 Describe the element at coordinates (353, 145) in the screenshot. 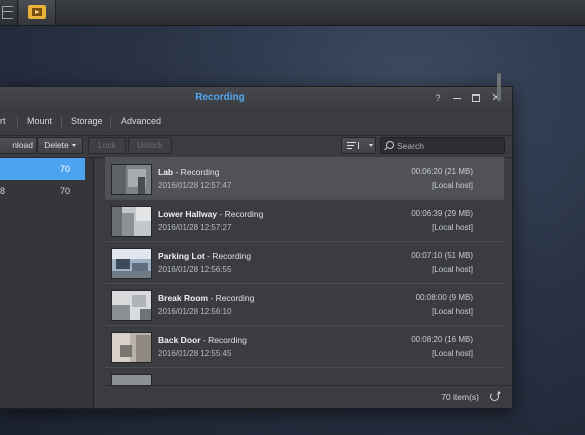

I see `sort-icon` at that location.